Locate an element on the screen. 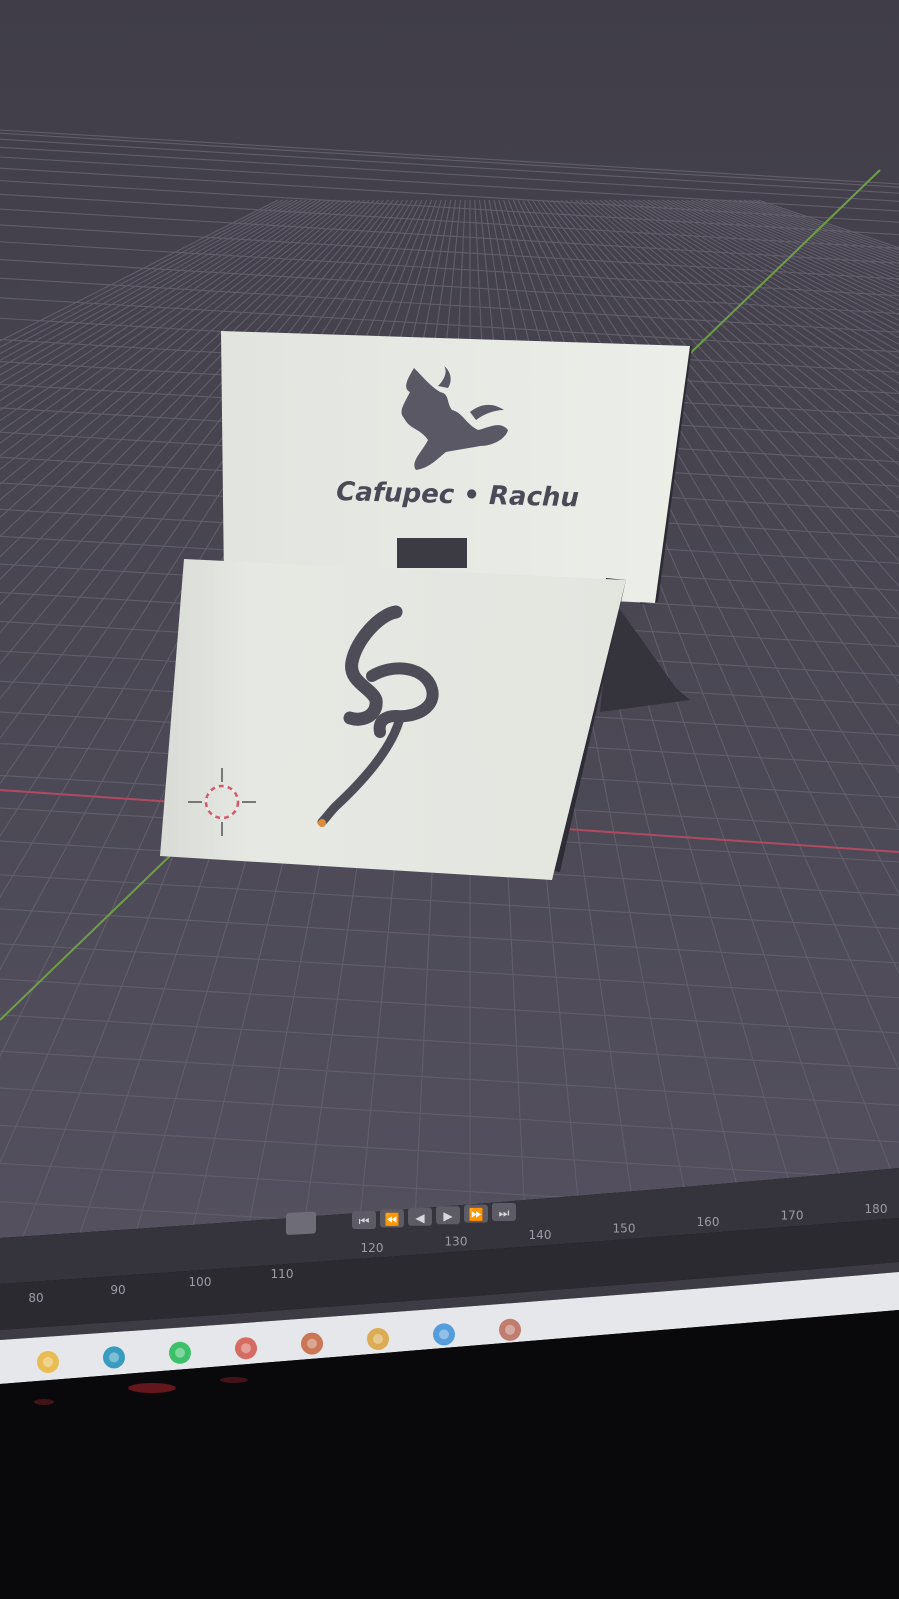 This screenshot has width=899, height=1599. timeline-frame-label: 120 is located at coordinates (372, 1248).